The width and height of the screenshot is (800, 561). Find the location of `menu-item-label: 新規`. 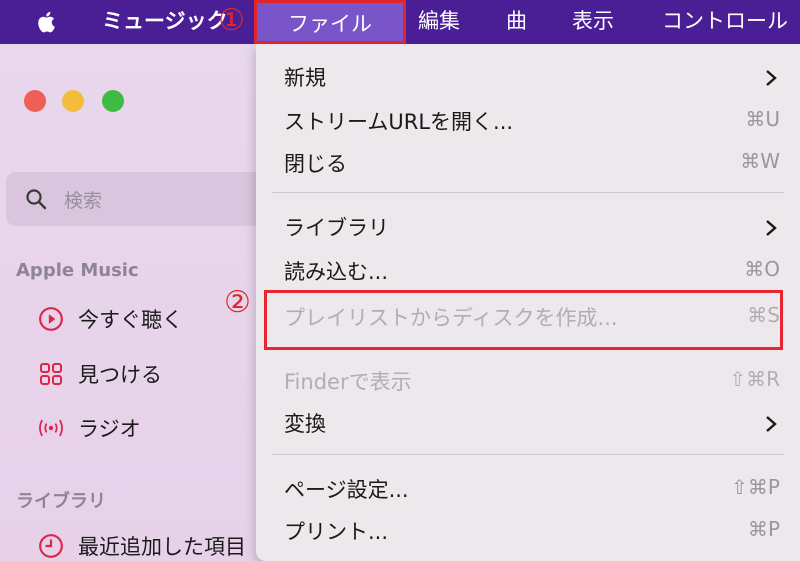

menu-item-label: 新規 is located at coordinates (305, 78).